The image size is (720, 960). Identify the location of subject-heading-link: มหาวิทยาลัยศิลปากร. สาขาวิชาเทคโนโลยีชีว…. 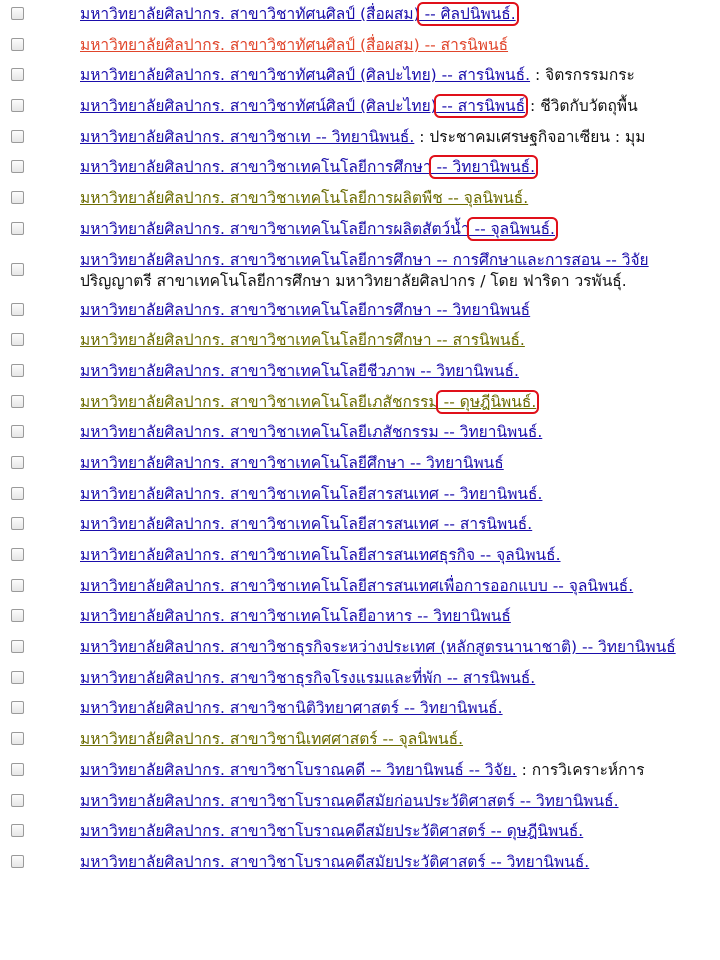
(299, 371).